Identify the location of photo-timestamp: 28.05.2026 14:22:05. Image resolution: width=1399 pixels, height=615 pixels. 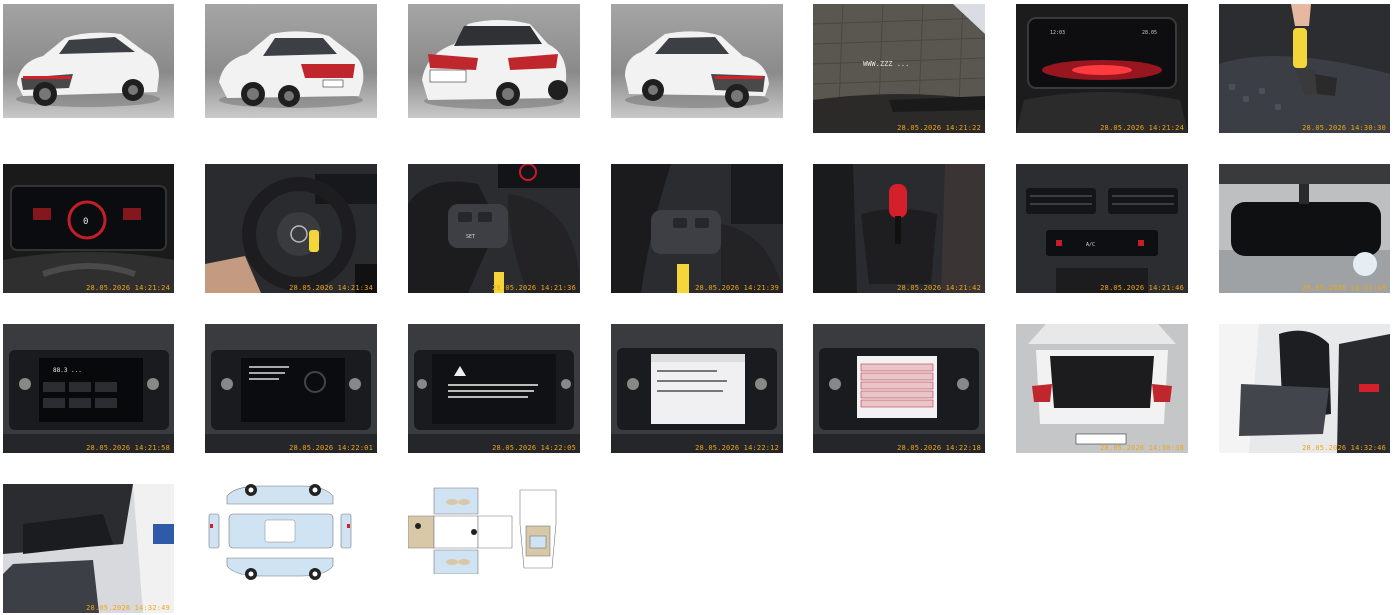
(534, 448).